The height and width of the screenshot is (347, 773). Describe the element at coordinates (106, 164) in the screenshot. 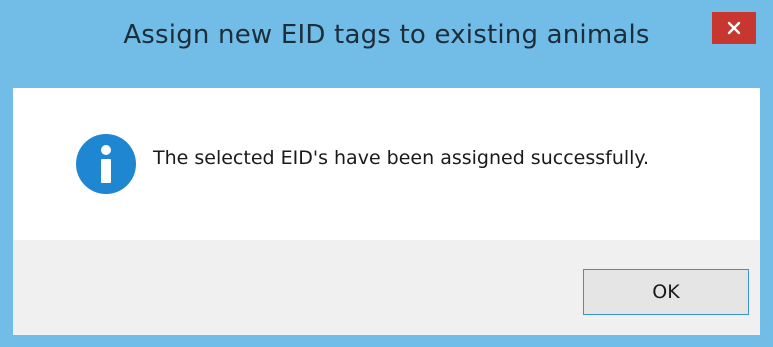

I see `info-icon` at that location.